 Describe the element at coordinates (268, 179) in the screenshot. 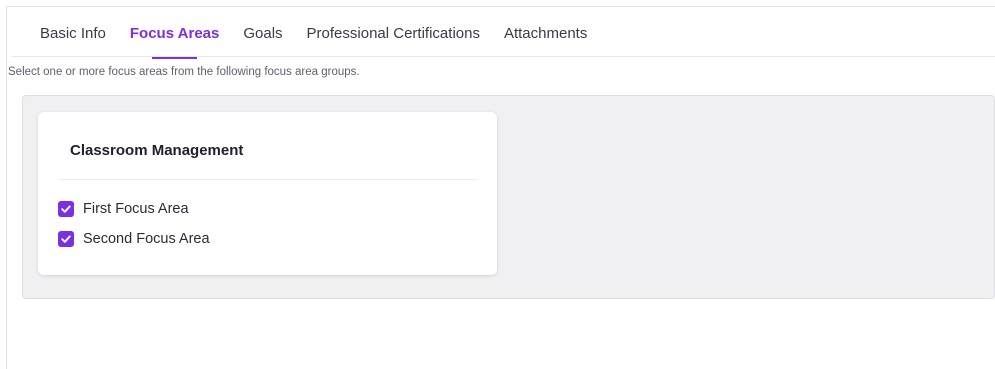

I see `card-divider` at that location.